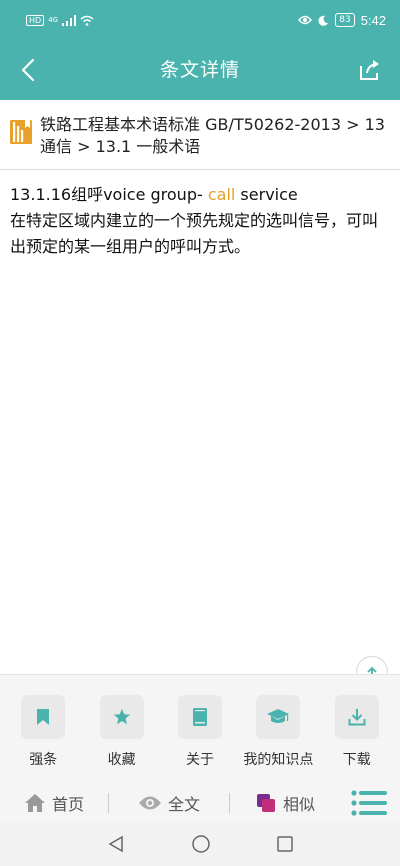 This screenshot has width=400, height=866. What do you see at coordinates (194, 233) in the screenshot?
I see `term-definition: 在特定区域内建立的一个预先规定的选叫信号，可叫出预定的某一组用户的呼叫方式。` at bounding box center [194, 233].